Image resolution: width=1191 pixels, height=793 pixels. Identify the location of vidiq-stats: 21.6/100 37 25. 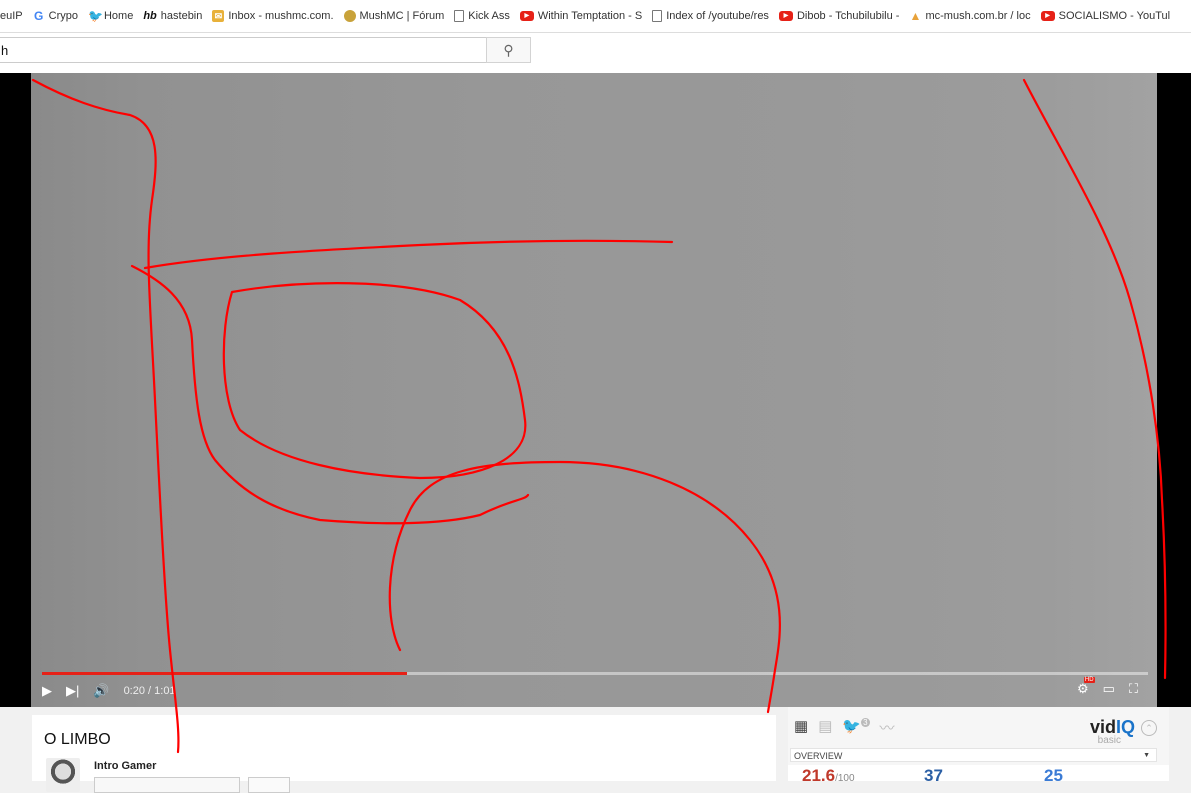
(978, 775).